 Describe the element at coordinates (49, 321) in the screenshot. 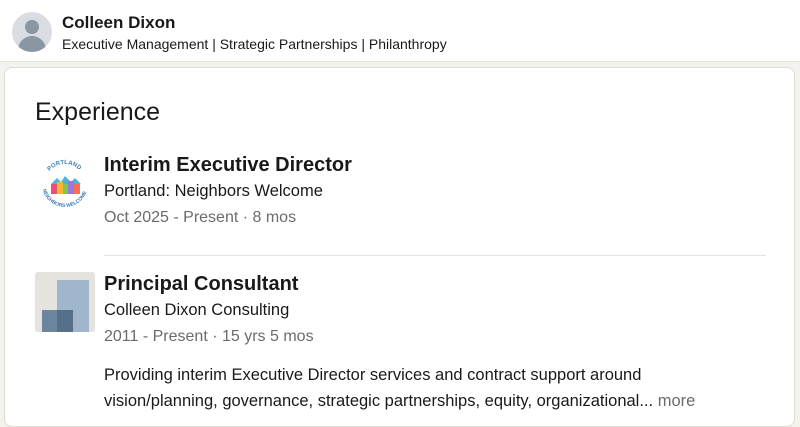

I see `logo-block-mid` at that location.